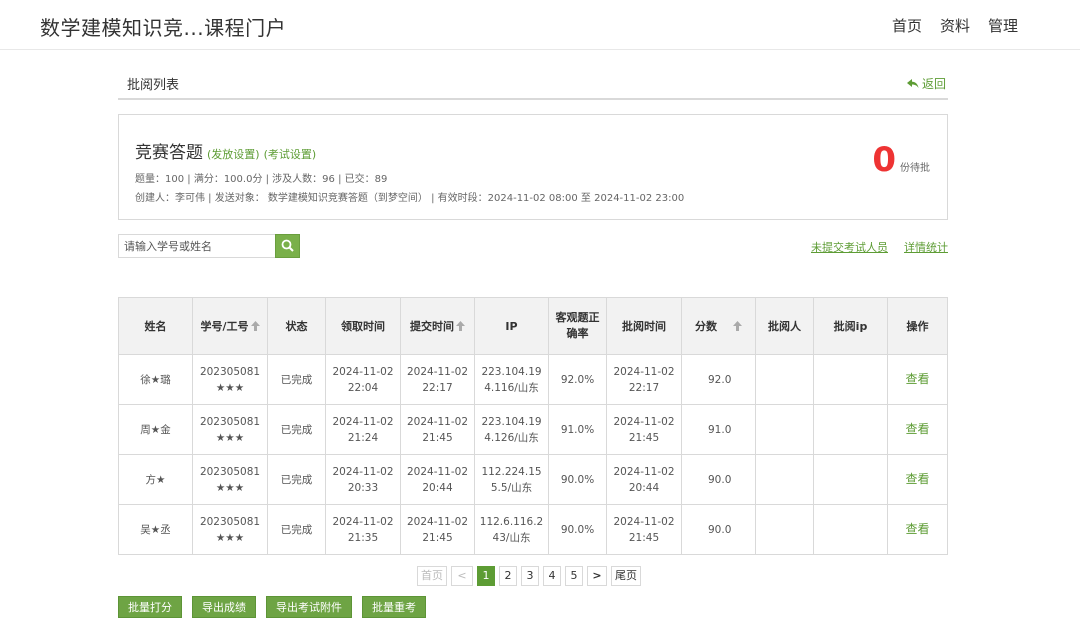 Image resolution: width=1080 pixels, height=629 pixels. I want to click on col-rate-label: 客观题正确率, so click(577, 325).